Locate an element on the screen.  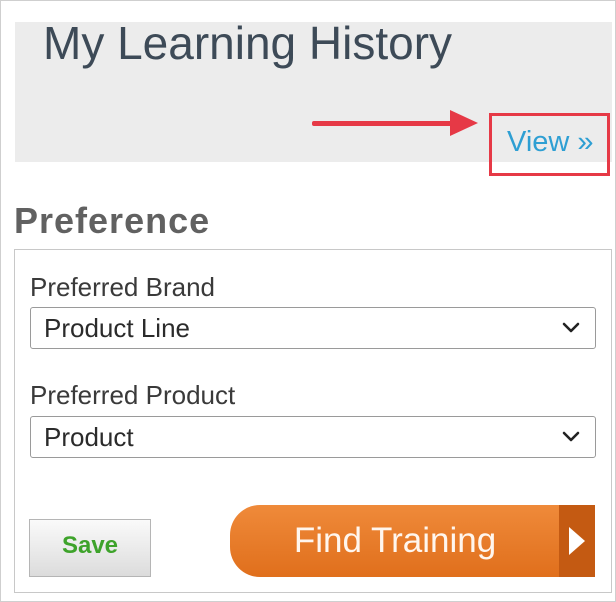
save-button: Save is located at coordinates (90, 548).